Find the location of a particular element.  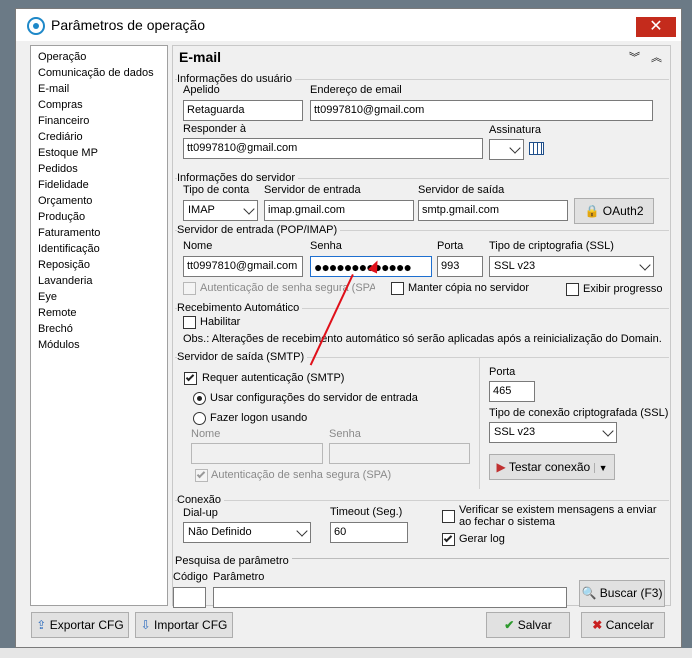

sidebar-item-compras: Compras is located at coordinates (60, 105).